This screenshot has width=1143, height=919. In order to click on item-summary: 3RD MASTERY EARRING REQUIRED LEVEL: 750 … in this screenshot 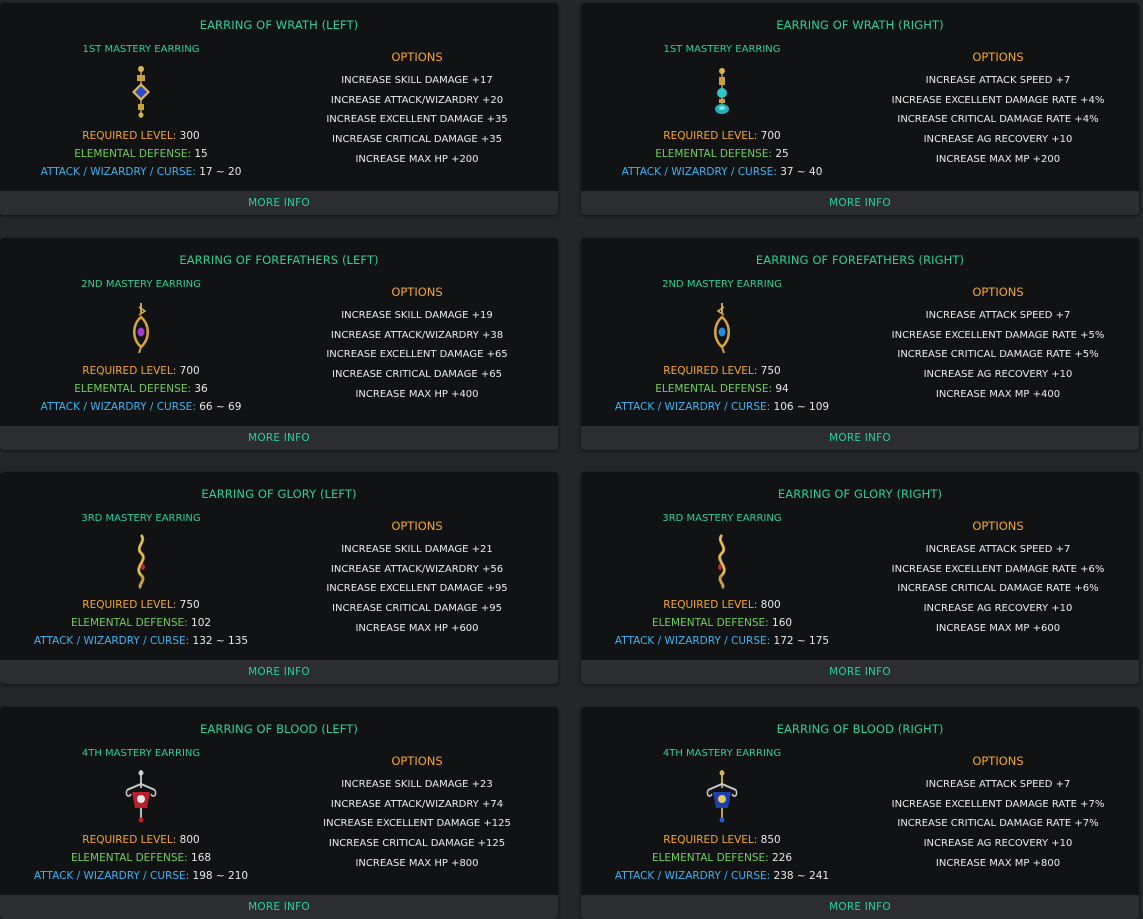, I will do `click(141, 581)`.